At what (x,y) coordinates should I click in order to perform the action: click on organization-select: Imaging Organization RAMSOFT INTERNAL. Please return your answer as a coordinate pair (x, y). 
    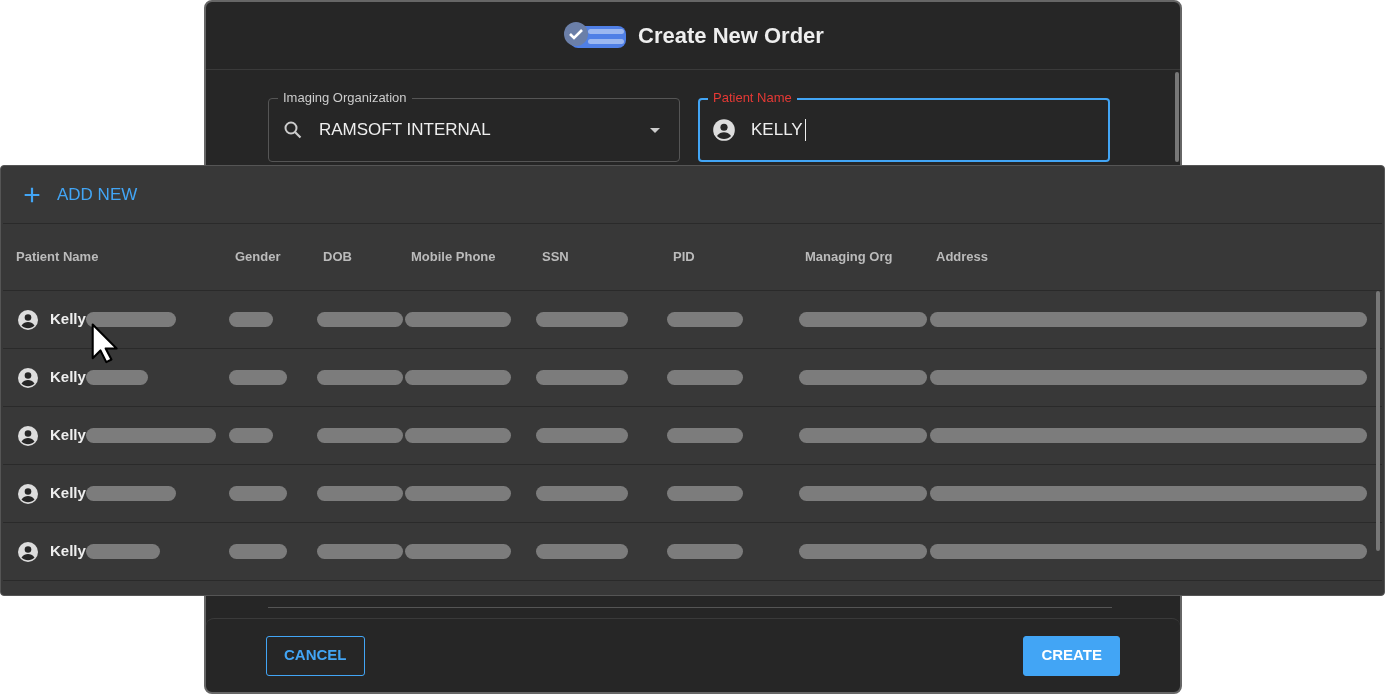
    Looking at the image, I should click on (474, 125).